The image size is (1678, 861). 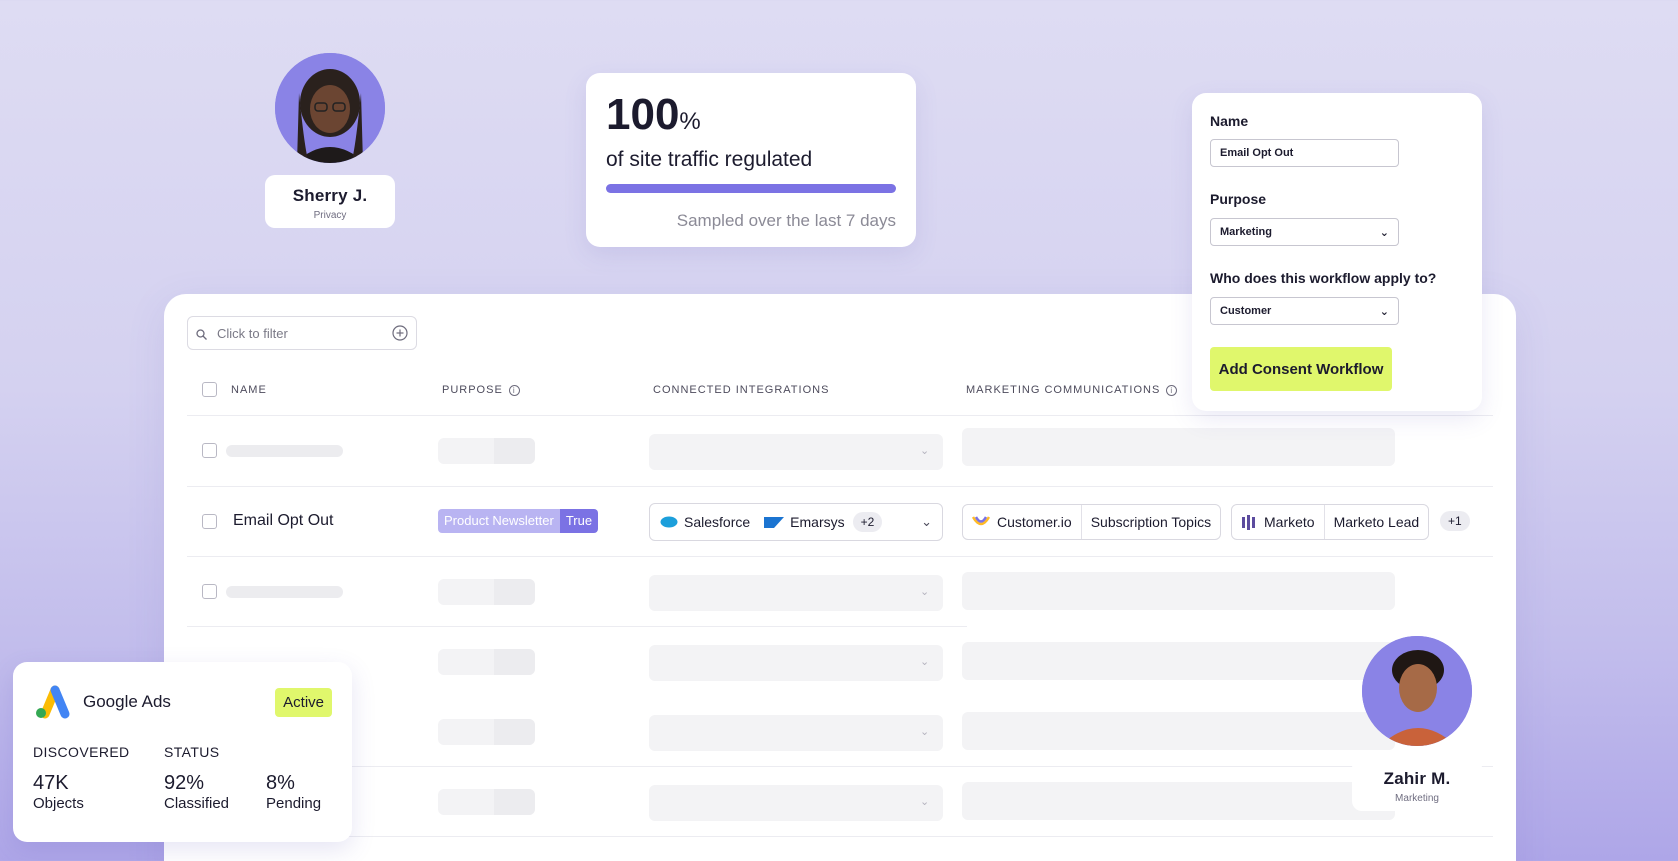 I want to click on avatar-zahir, so click(x=1417, y=691).